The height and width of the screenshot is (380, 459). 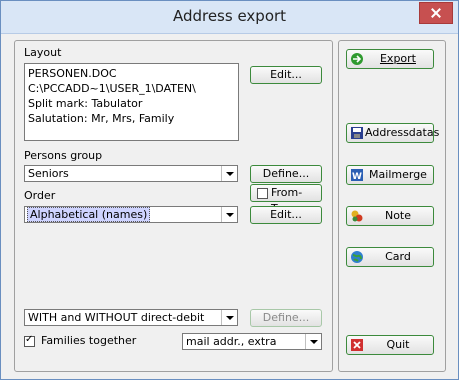 What do you see at coordinates (357, 133) in the screenshot?
I see `floppy-disk-icon` at bounding box center [357, 133].